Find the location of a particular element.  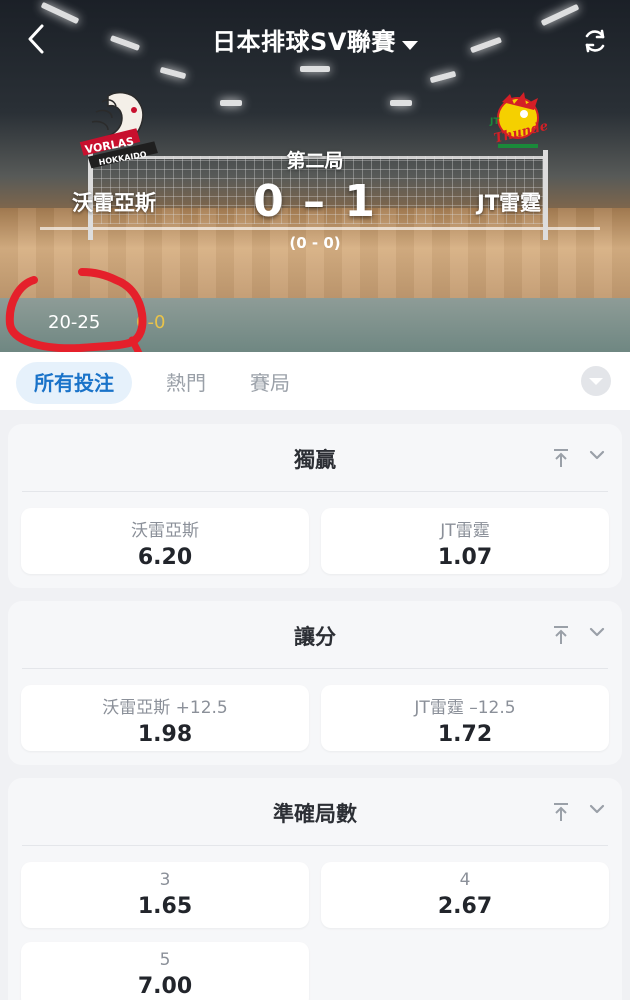

odds-price: 1.65 is located at coordinates (165, 906).